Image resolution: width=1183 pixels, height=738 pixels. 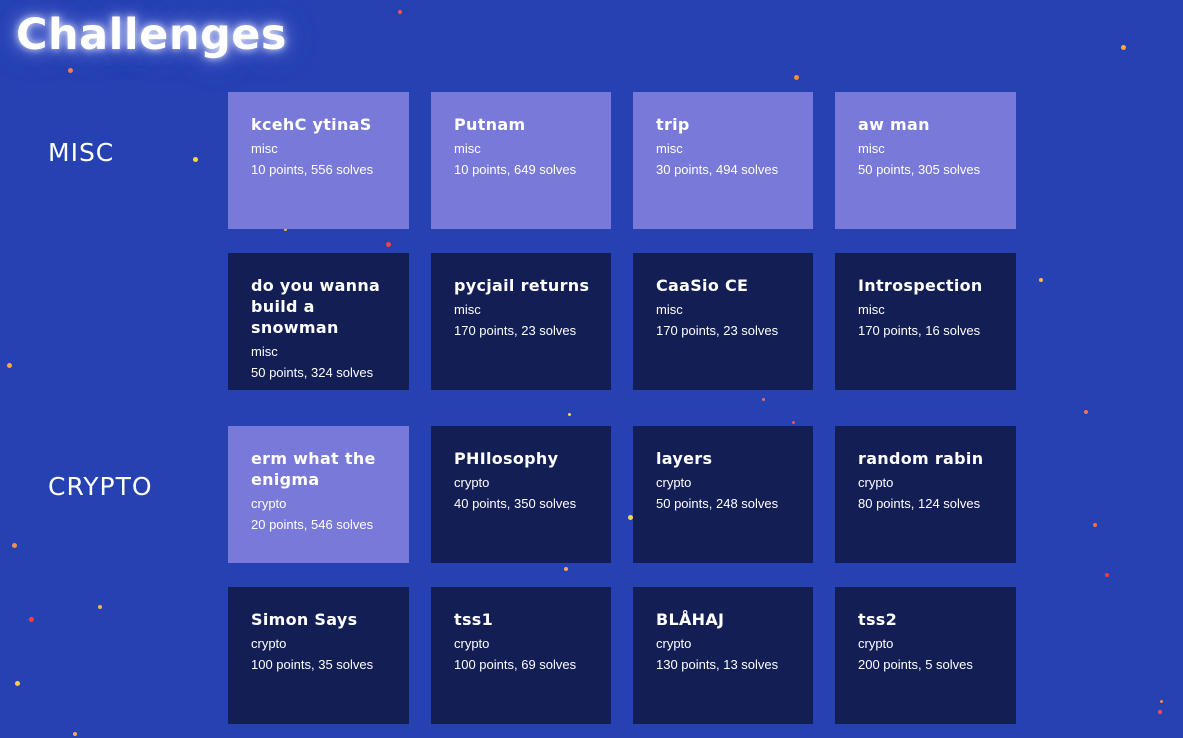 What do you see at coordinates (521, 494) in the screenshot?
I see `challenge-card: PHIlosophy crypto 40 points, 350 solves` at bounding box center [521, 494].